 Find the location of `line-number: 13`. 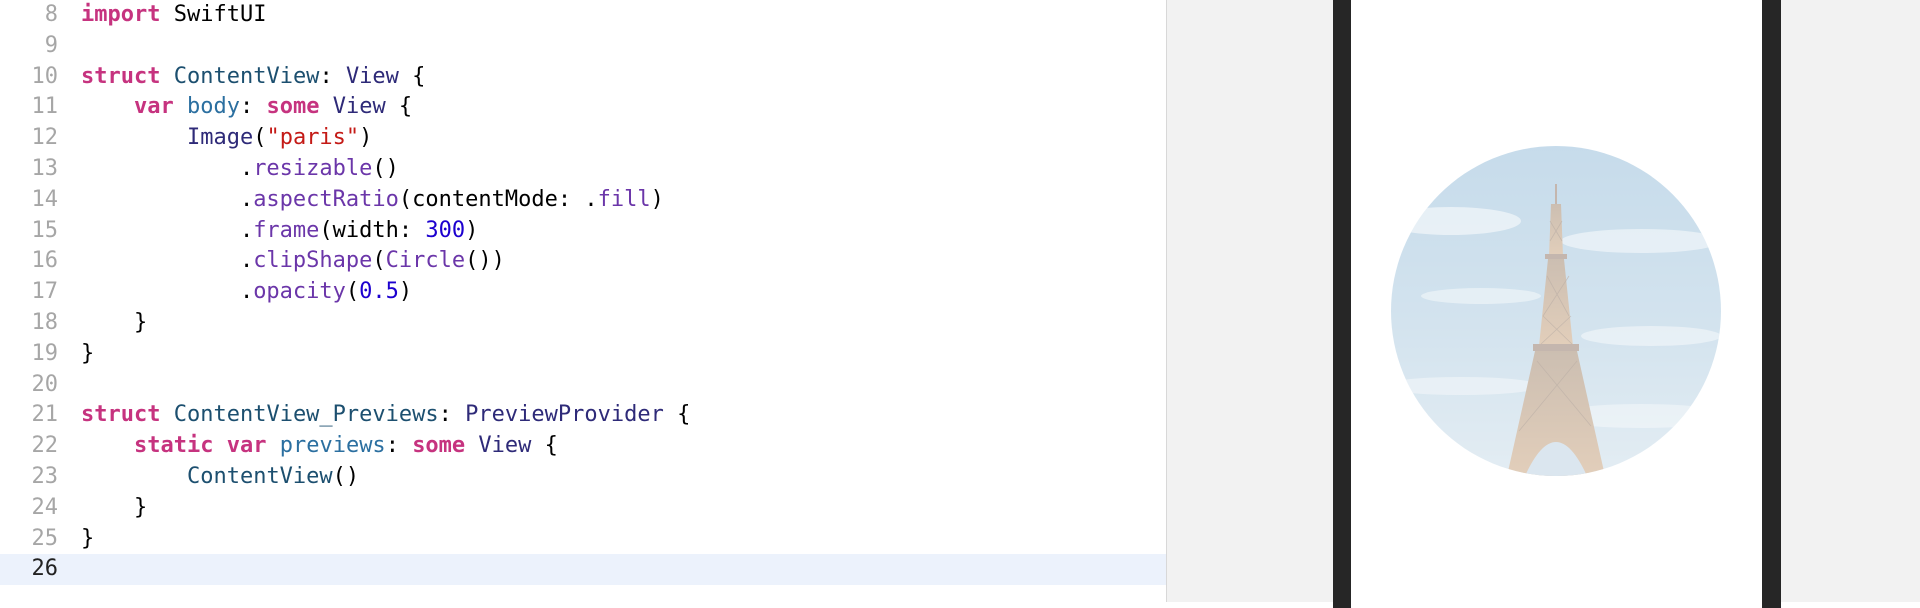

line-number: 13 is located at coordinates (45, 168).